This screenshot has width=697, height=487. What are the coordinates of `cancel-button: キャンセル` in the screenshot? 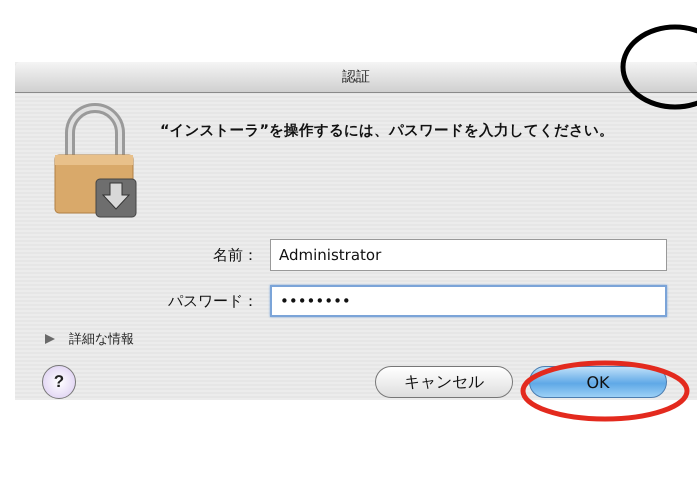 It's located at (444, 382).